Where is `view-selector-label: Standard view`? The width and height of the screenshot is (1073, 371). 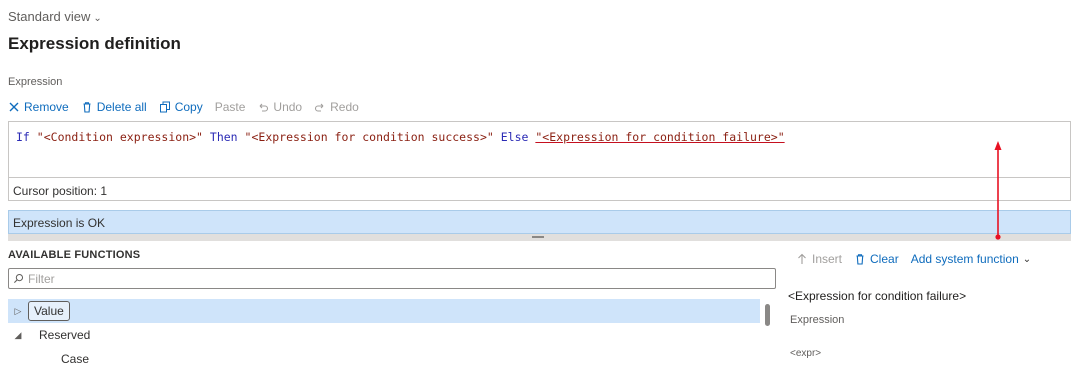
view-selector-label: Standard view is located at coordinates (49, 16).